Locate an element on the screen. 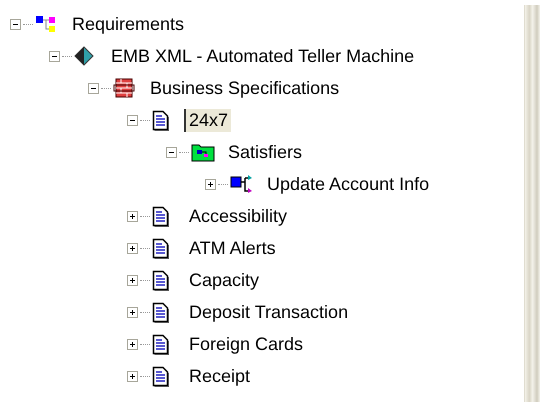  tree-item: Capacity is located at coordinates (223, 280).